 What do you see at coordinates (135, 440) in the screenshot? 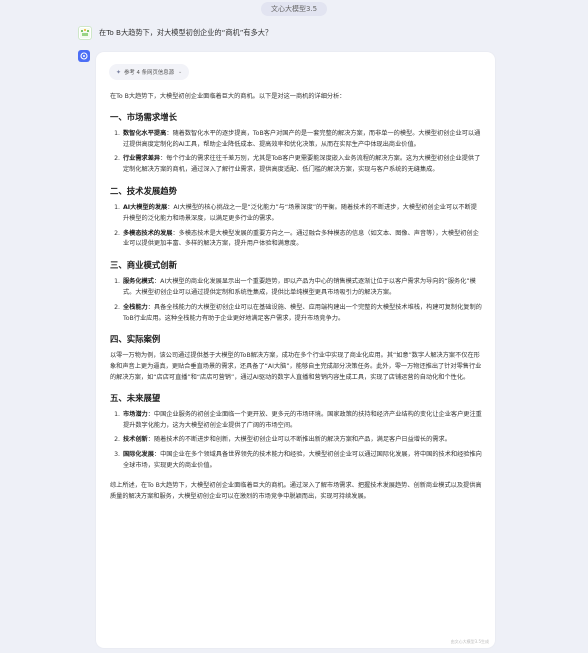
I see `item-keyword: 技术创新` at bounding box center [135, 440].